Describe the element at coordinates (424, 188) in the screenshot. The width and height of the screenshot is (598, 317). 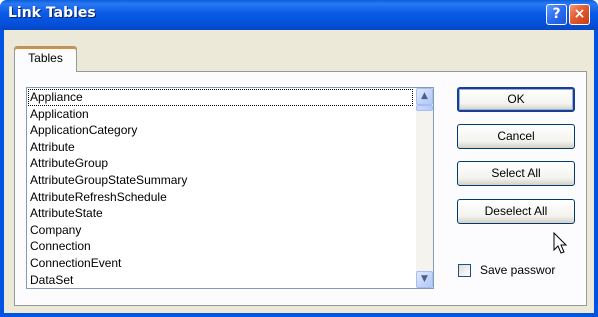
I see `listbox-scrollbar: ▲ ▼` at that location.